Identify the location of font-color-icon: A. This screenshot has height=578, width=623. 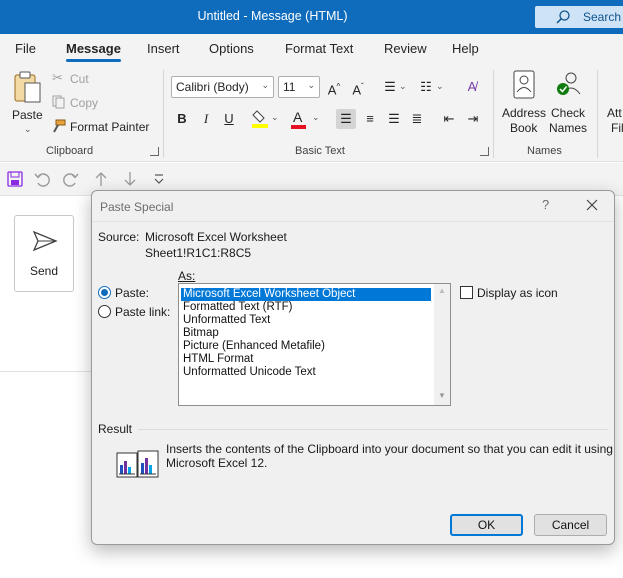
(298, 117).